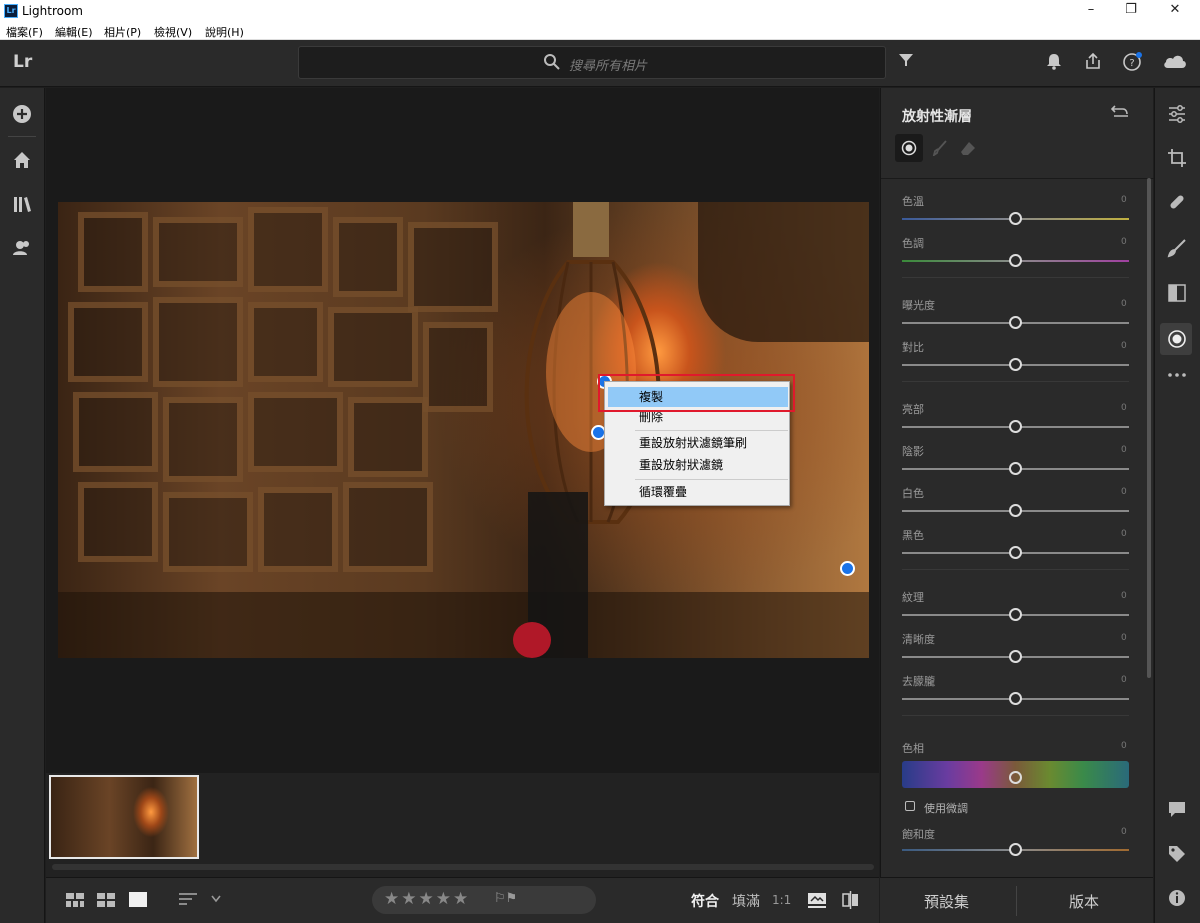 This screenshot has width=1200, height=923. What do you see at coordinates (1177, 114) in the screenshot?
I see `edit-sliders-icon` at bounding box center [1177, 114].